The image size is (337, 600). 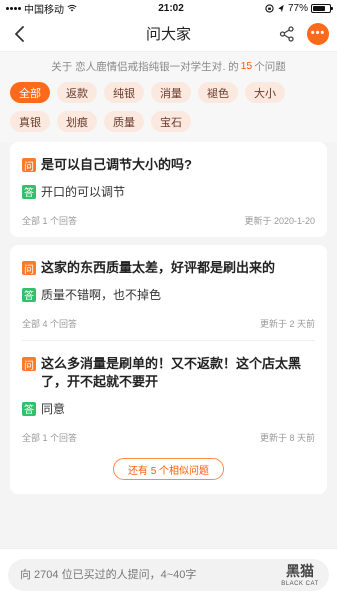 I want to click on updated-time: 更新于 8 天前, so click(x=287, y=438).